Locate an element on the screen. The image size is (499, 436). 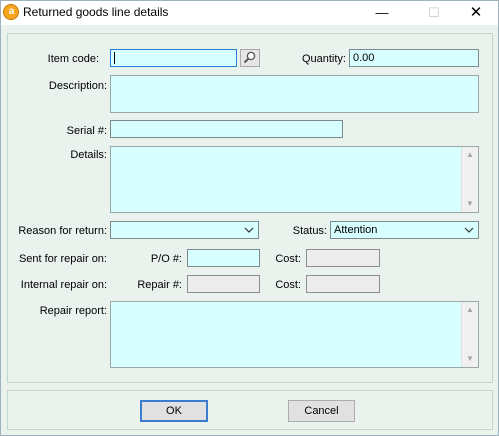
maximize-button: ☐ is located at coordinates (434, 12).